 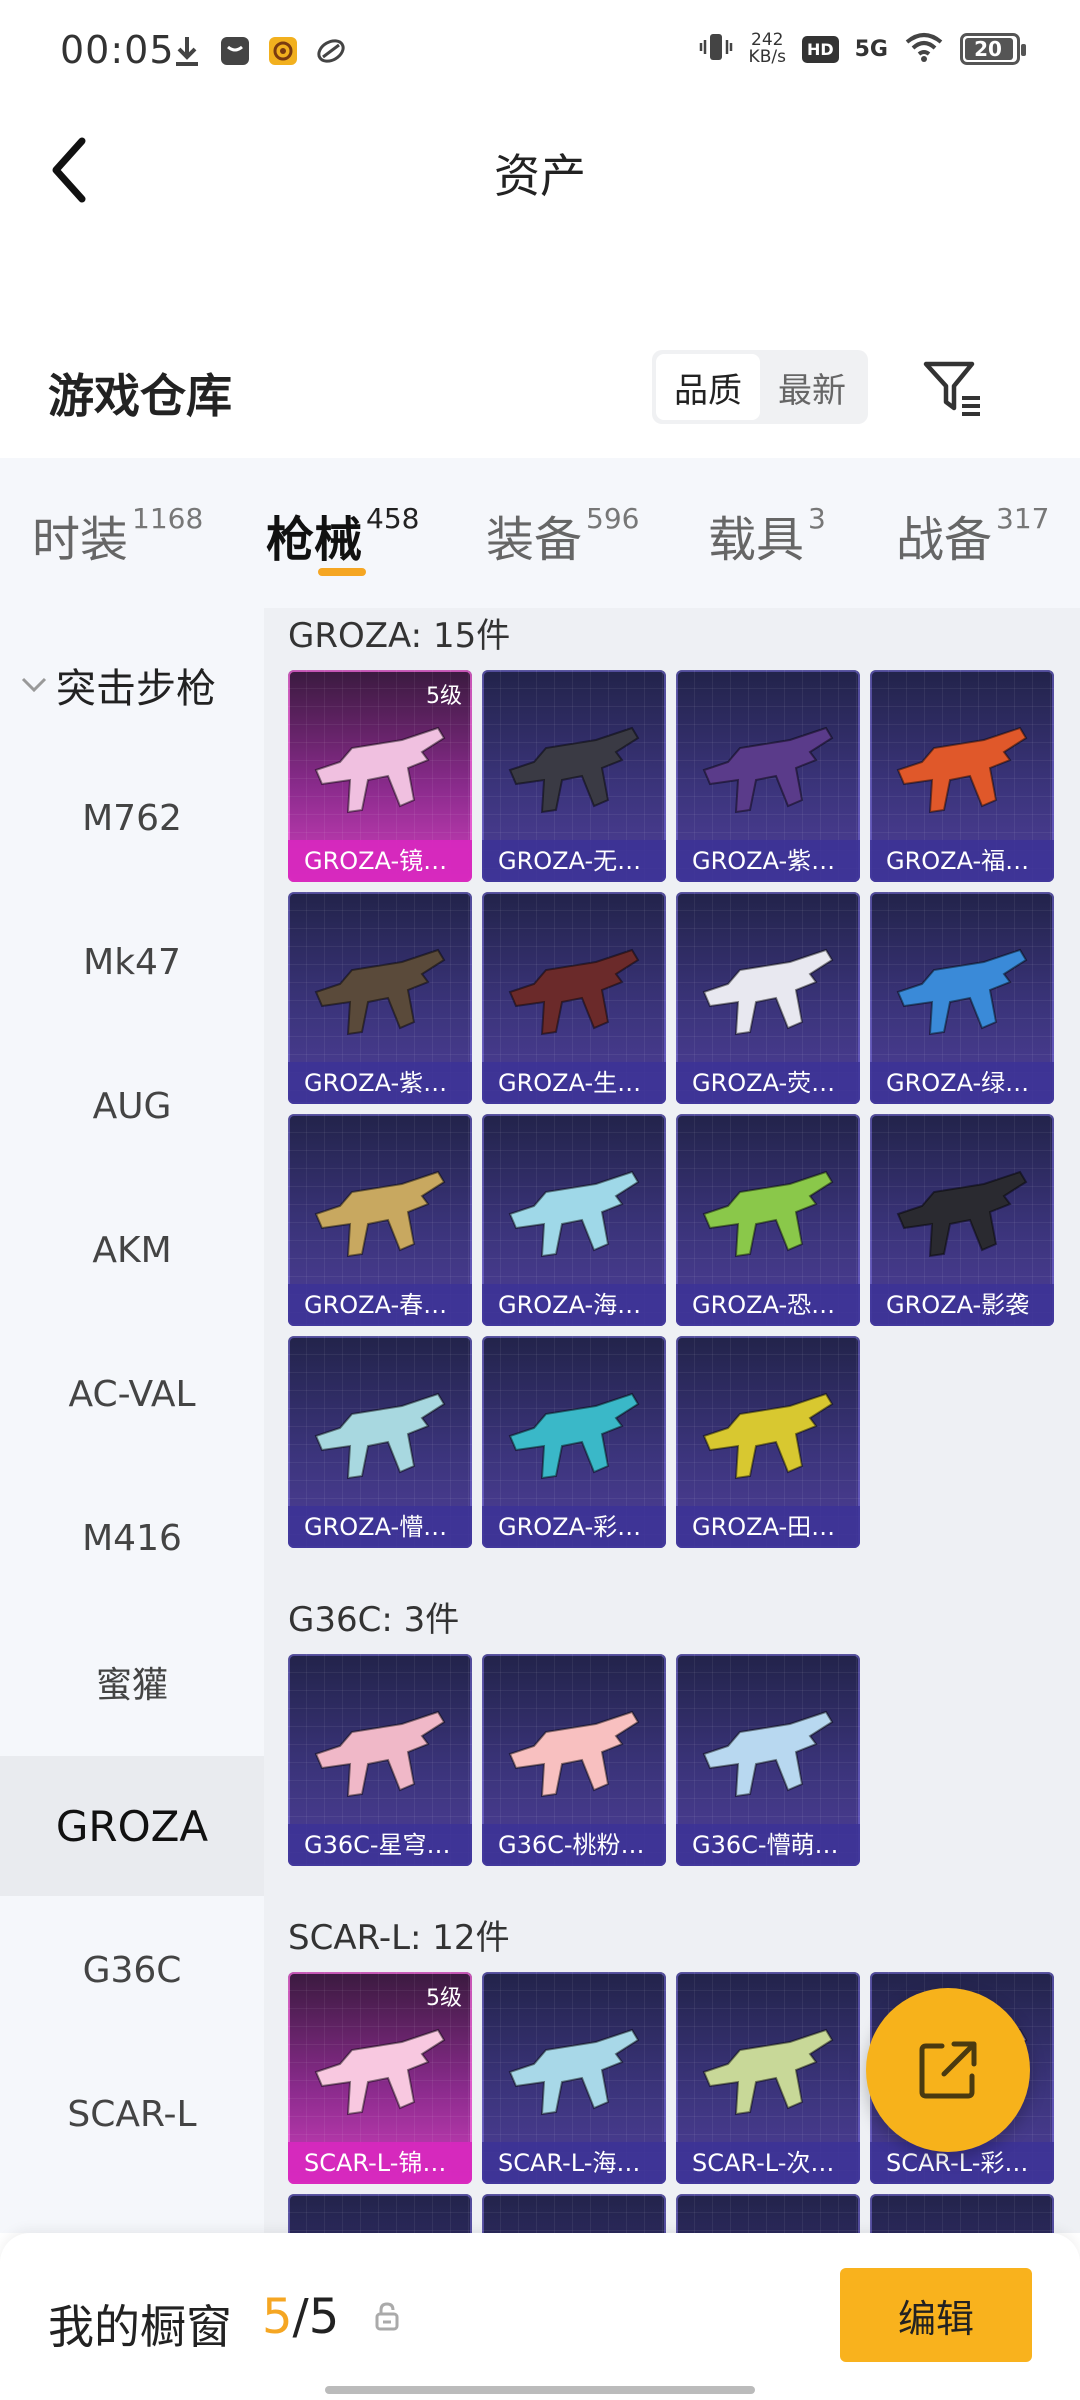 What do you see at coordinates (132, 1106) in the screenshot?
I see `sidebar-item: AUG` at bounding box center [132, 1106].